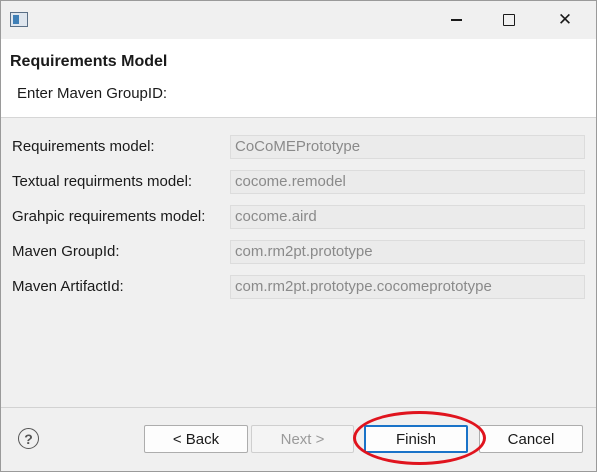 This screenshot has width=597, height=472. Describe the element at coordinates (531, 439) in the screenshot. I see `cancel-button: Cancel` at that location.